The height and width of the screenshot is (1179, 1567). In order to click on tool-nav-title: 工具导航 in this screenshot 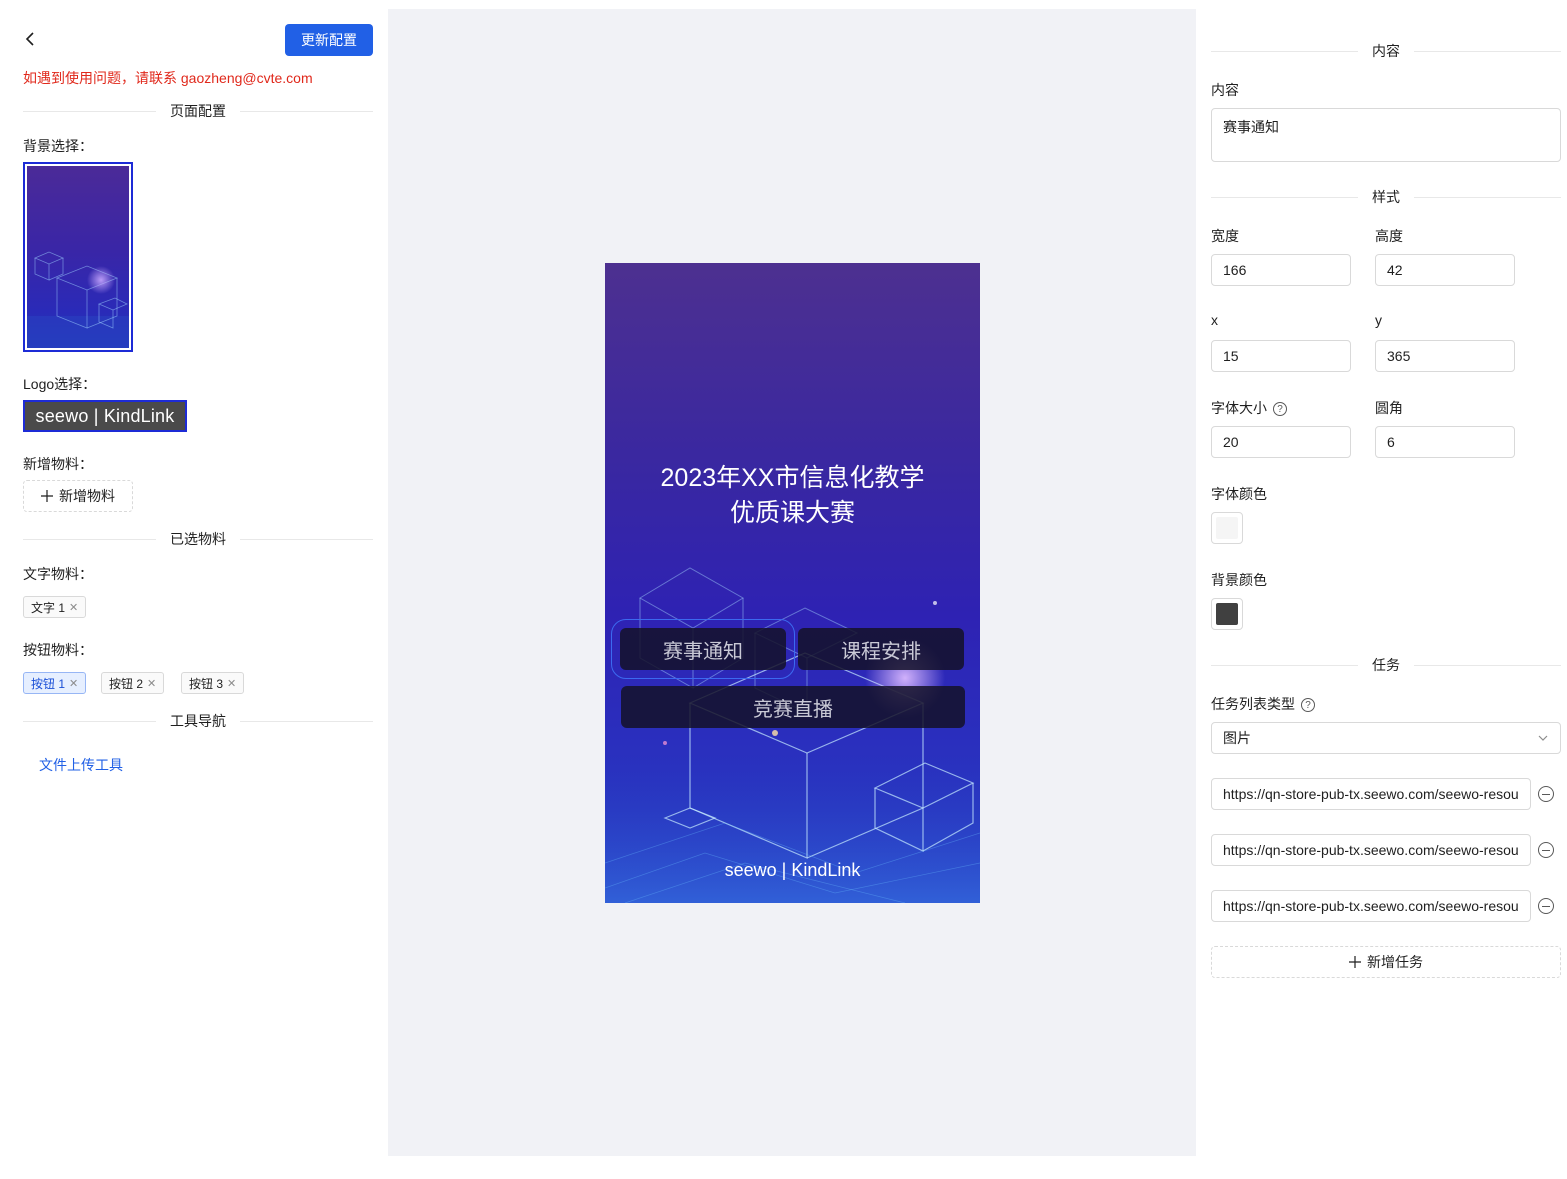, I will do `click(198, 721)`.